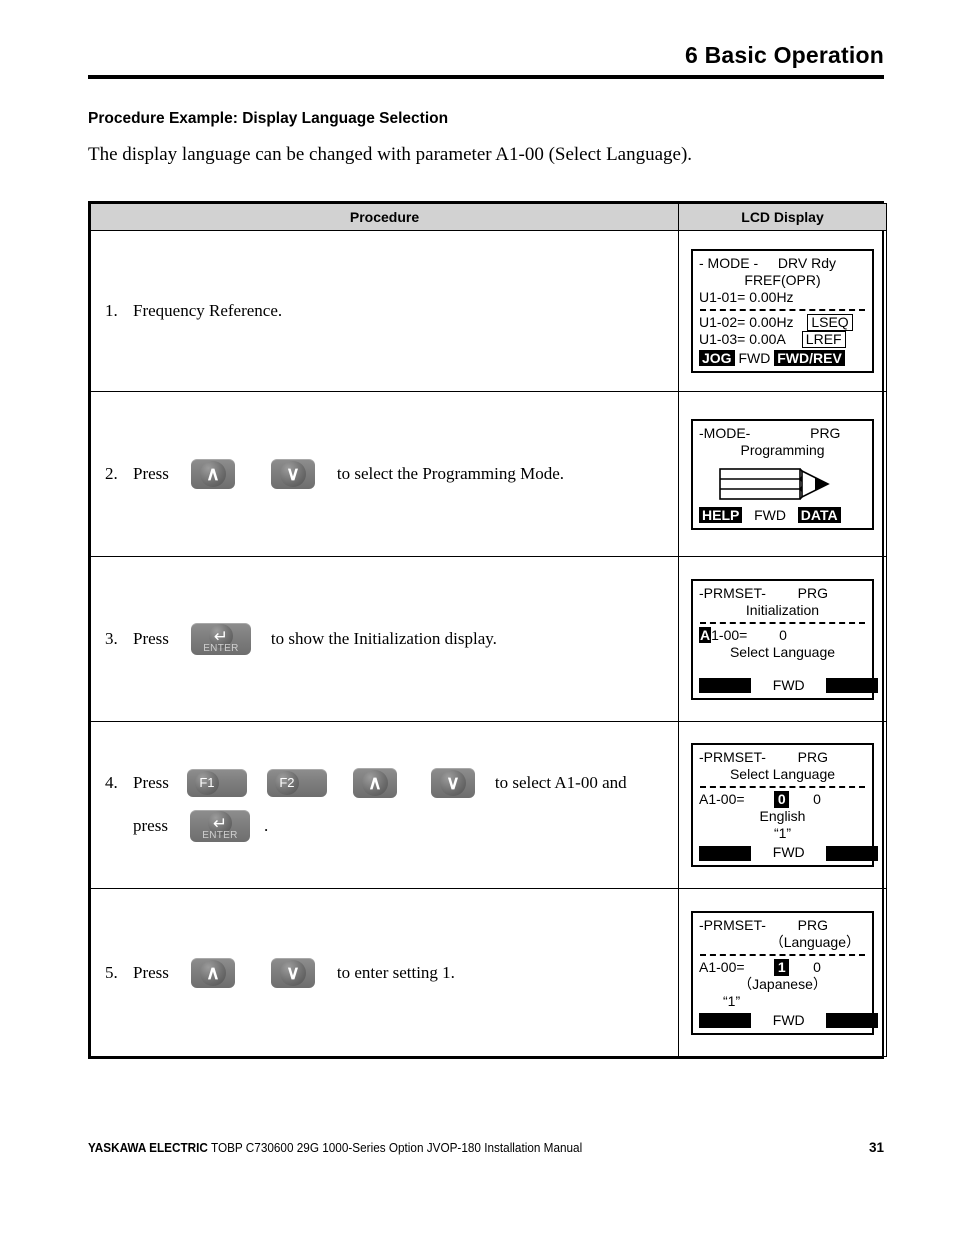 The image size is (954, 1240). What do you see at coordinates (782, 833) in the screenshot?
I see `lcd-param-quote: “1”` at bounding box center [782, 833].